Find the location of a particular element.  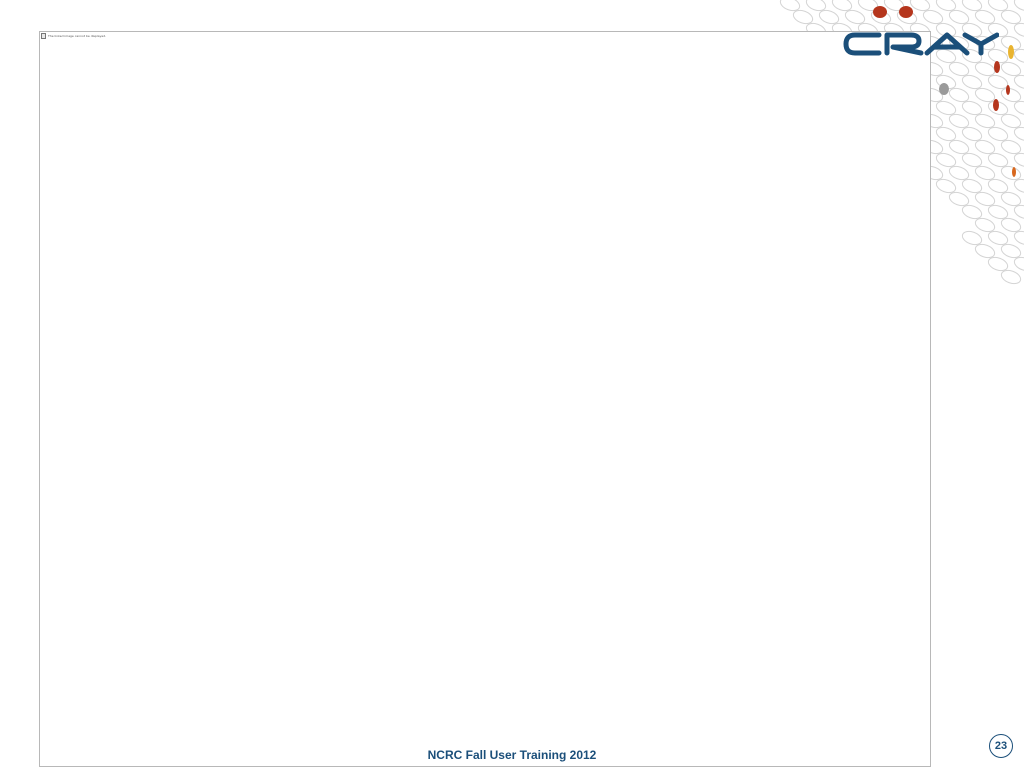

broken-image-icon is located at coordinates (43, 36).